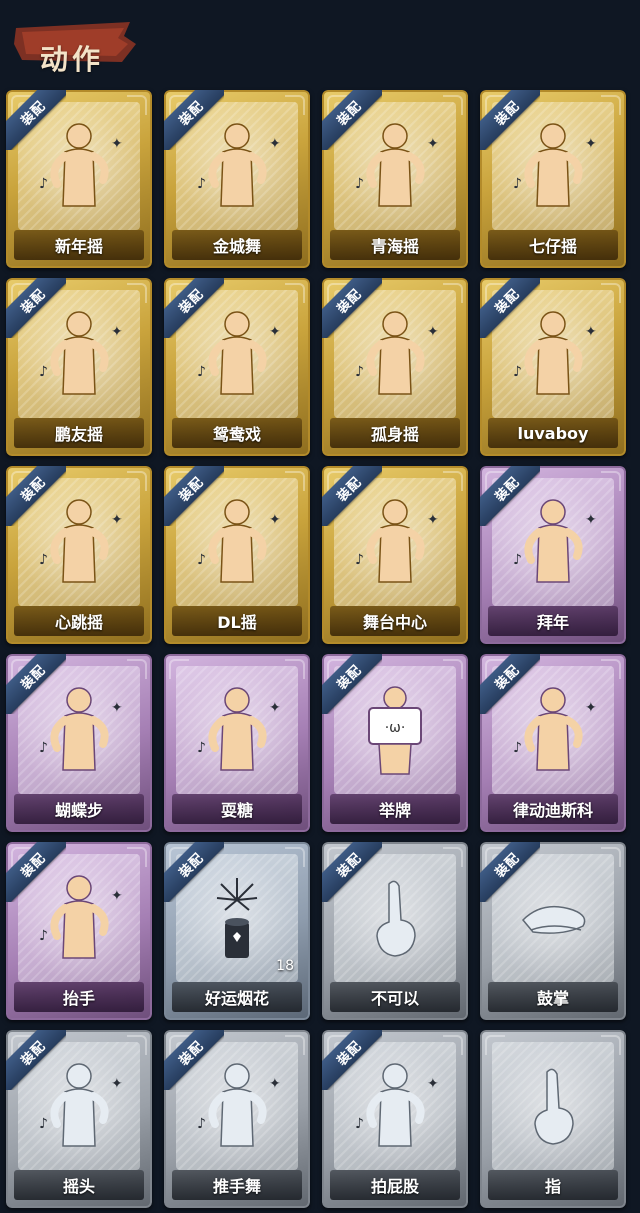 This screenshot has height=1213, width=640. I want to click on emote-card: 指, so click(553, 1119).